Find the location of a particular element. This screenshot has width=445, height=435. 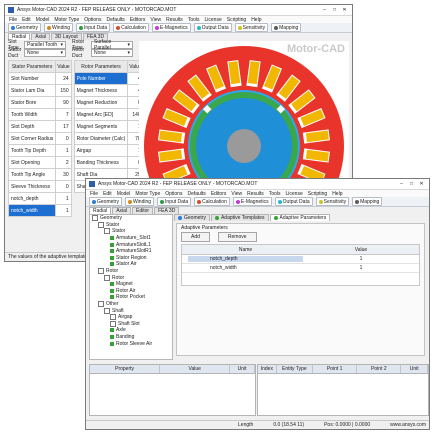

table-row: Slot Opening 2 is located at coordinates (39, 162).